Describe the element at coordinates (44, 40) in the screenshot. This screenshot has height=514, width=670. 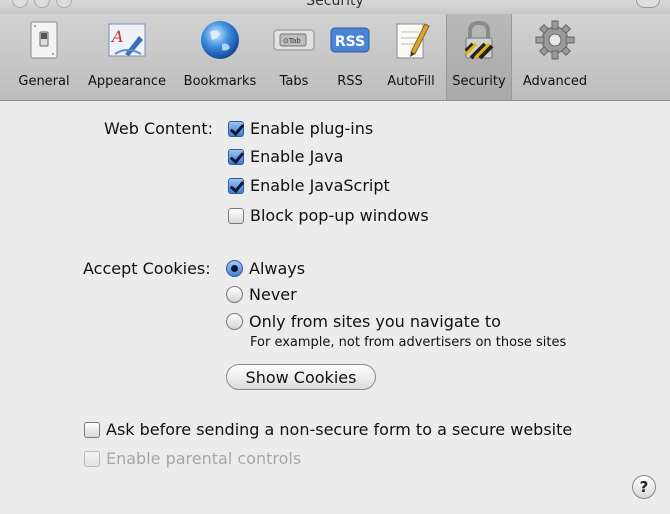
I see `switch-icon` at that location.